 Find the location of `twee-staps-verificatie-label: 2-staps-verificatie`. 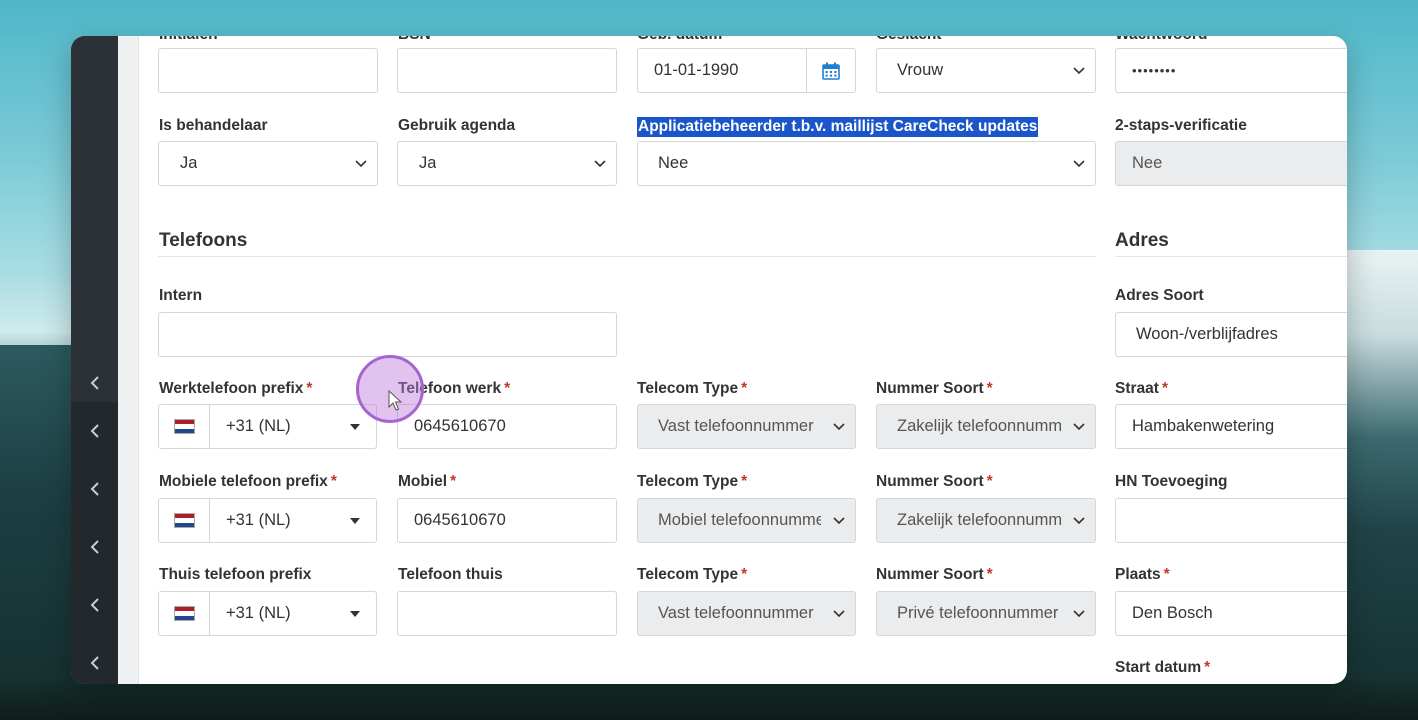

twee-staps-verificatie-label: 2-staps-verificatie is located at coordinates (1181, 125).